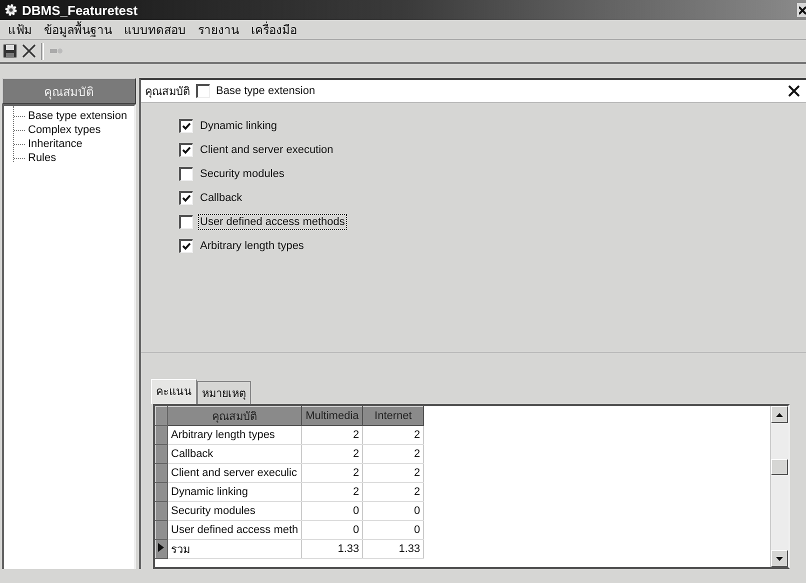 This screenshot has width=806, height=583. I want to click on menu-item: รายงาน, so click(218, 29).